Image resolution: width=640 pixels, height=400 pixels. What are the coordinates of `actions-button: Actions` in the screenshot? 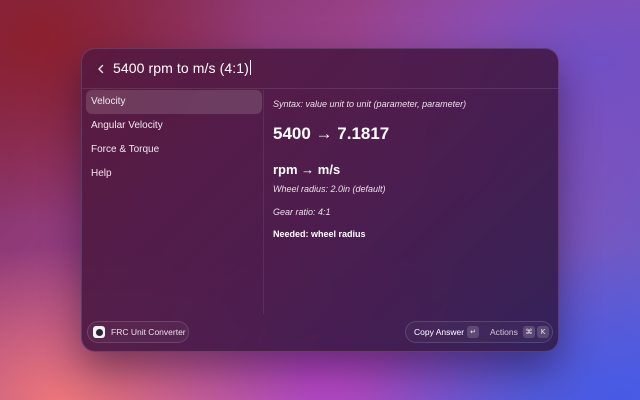 It's located at (504, 332).